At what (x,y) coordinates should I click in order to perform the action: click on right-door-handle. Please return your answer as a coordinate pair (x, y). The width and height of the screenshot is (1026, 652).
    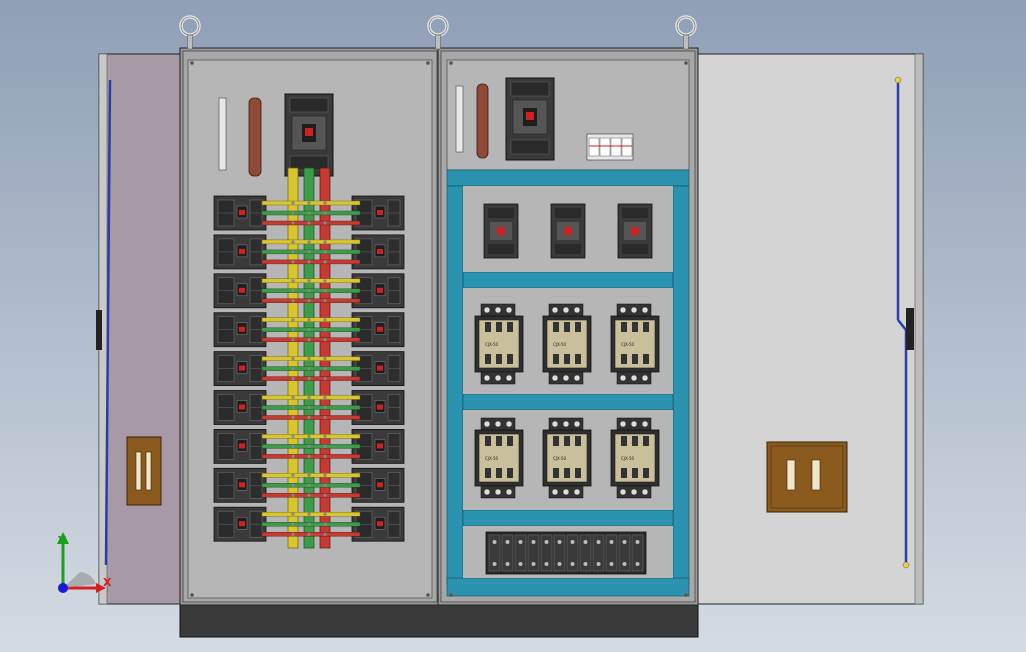
    Looking at the image, I should click on (807, 477).